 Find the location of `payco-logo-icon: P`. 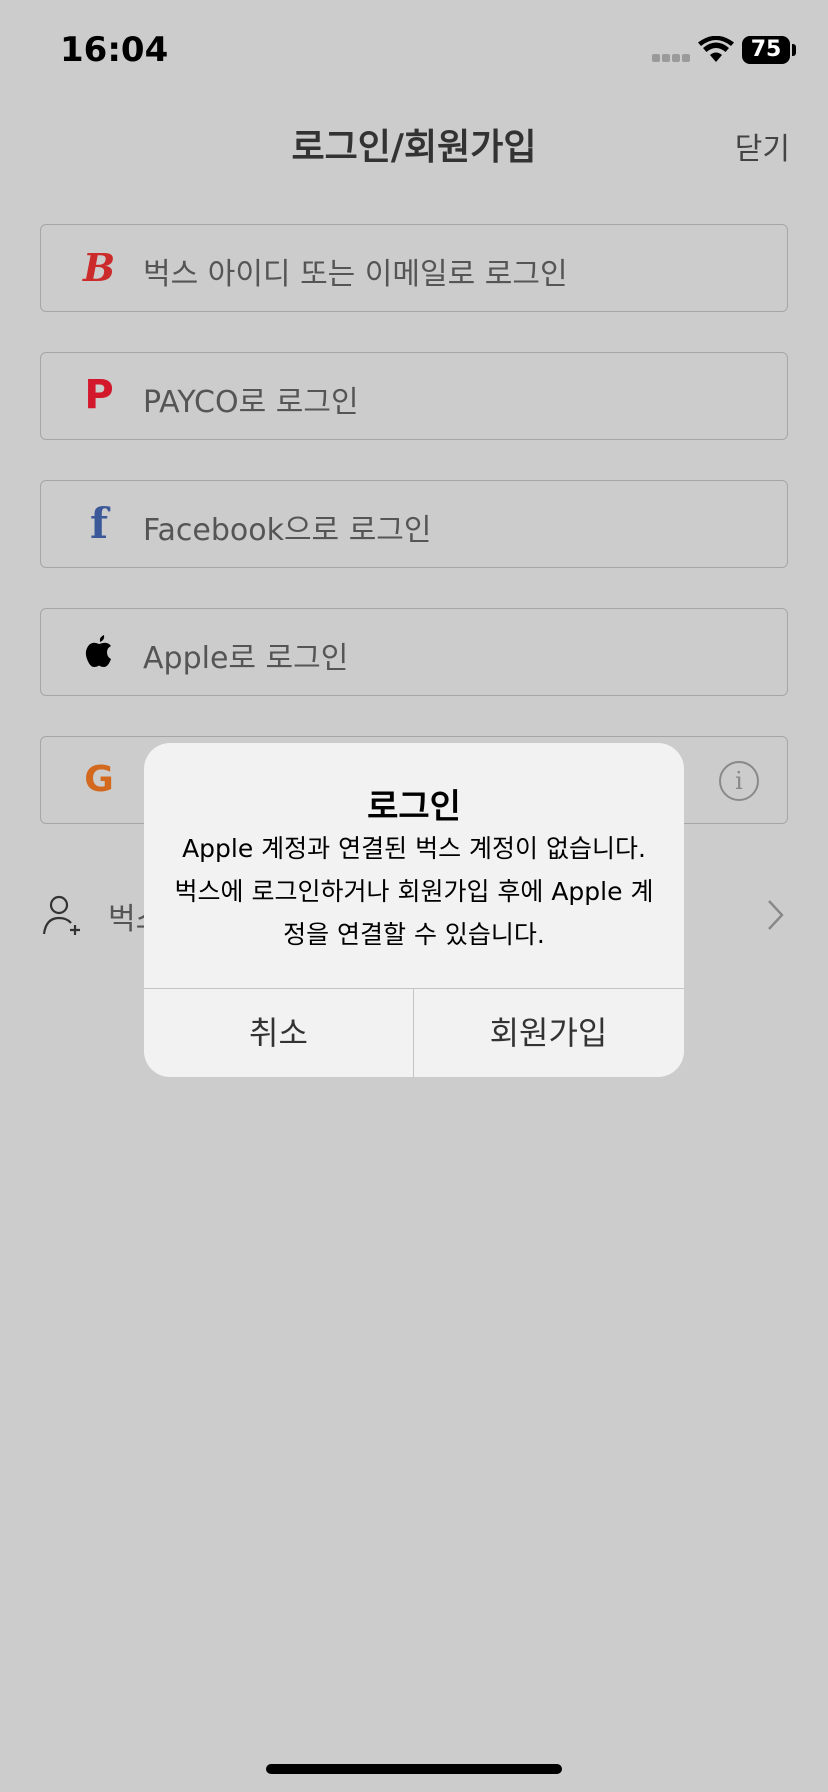

payco-logo-icon: P is located at coordinates (99, 395).